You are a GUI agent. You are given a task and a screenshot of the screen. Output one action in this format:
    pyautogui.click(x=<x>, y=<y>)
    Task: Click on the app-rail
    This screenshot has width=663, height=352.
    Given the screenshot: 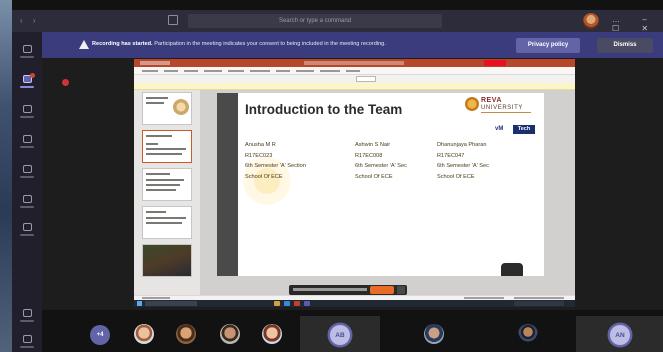 What is the action you would take?
    pyautogui.click(x=27, y=181)
    